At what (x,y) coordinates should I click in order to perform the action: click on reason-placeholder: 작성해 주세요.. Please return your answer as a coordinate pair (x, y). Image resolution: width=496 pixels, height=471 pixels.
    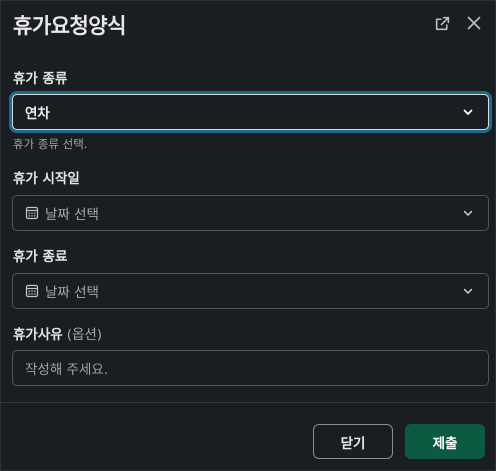
    Looking at the image, I should click on (67, 370).